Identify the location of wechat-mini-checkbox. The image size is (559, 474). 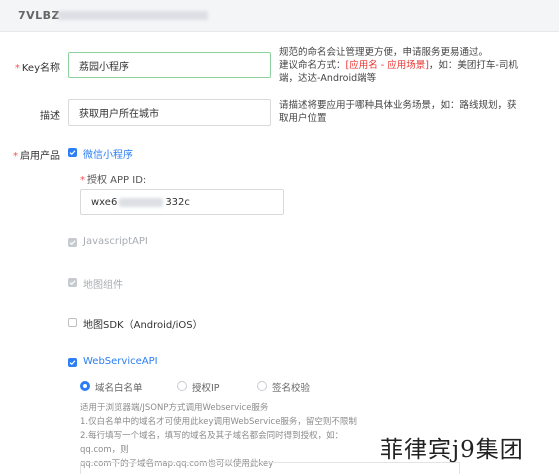
(72, 152).